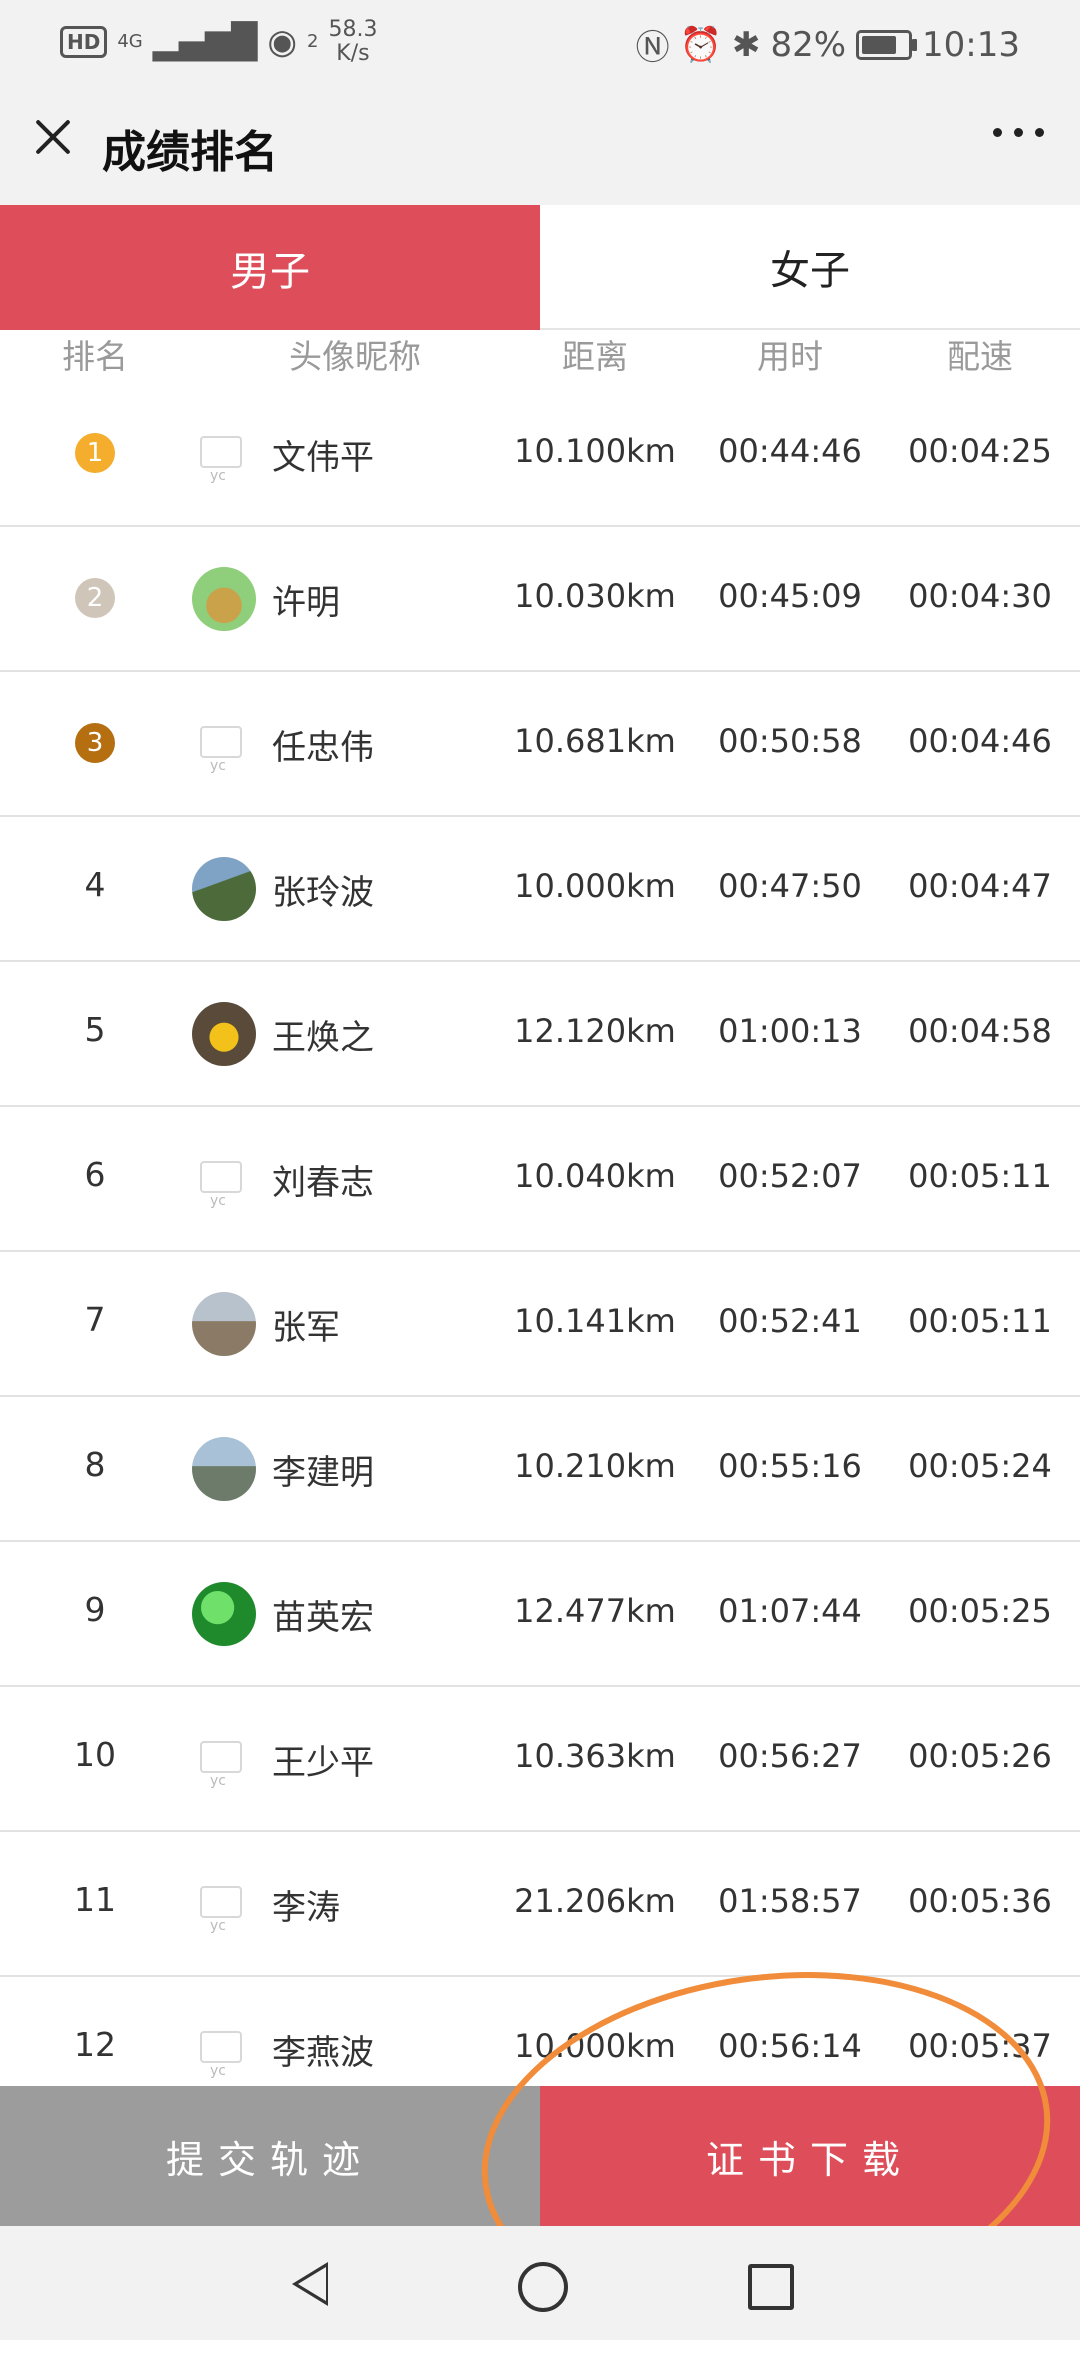 The width and height of the screenshot is (1080, 2355). What do you see at coordinates (323, 1473) in the screenshot?
I see `runner-name: 李建明` at bounding box center [323, 1473].